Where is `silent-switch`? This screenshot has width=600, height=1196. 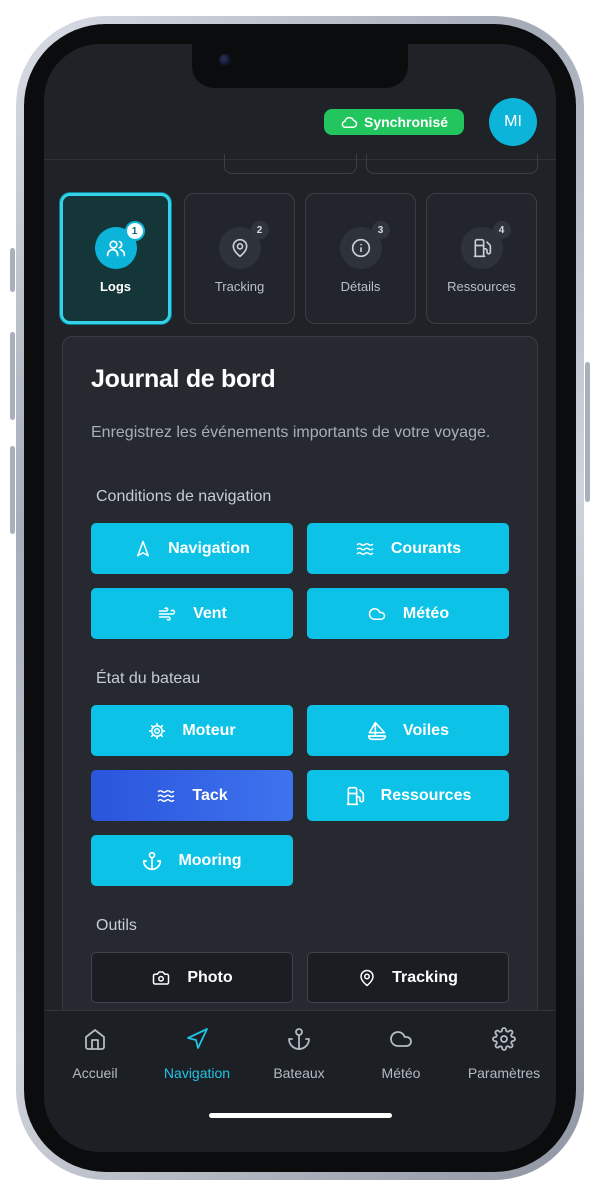 silent-switch is located at coordinates (12, 270).